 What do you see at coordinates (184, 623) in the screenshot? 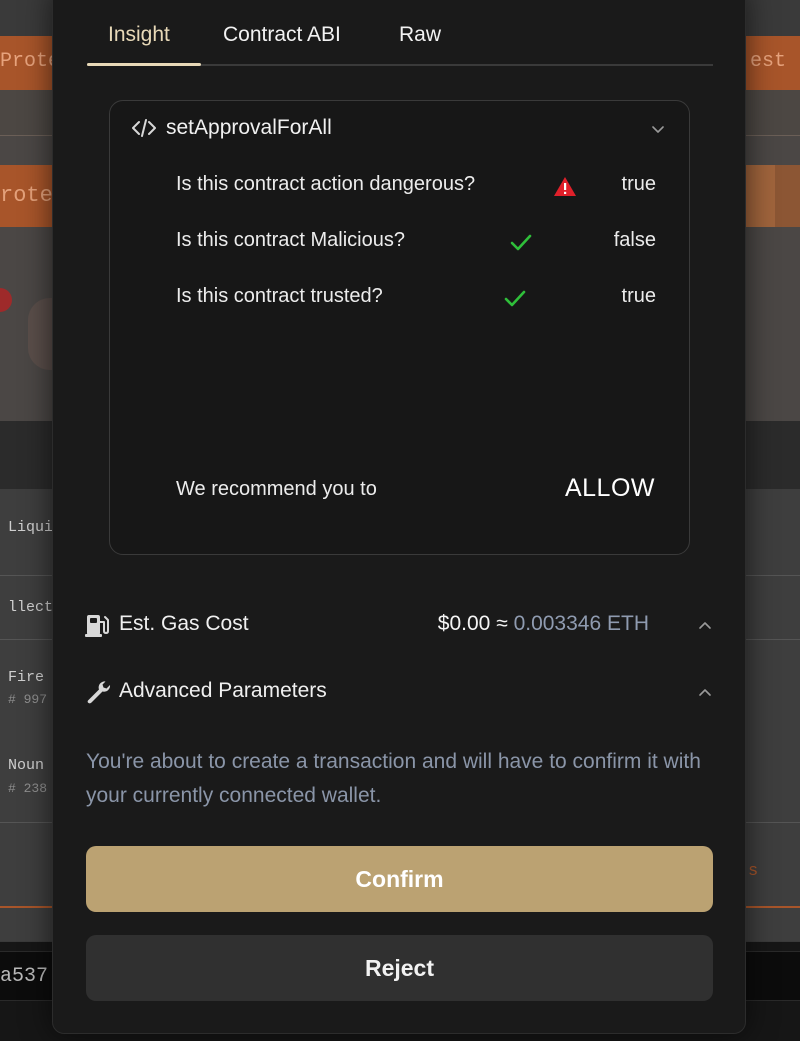
I see `gas-cost-label: Est. Gas Cost` at bounding box center [184, 623].